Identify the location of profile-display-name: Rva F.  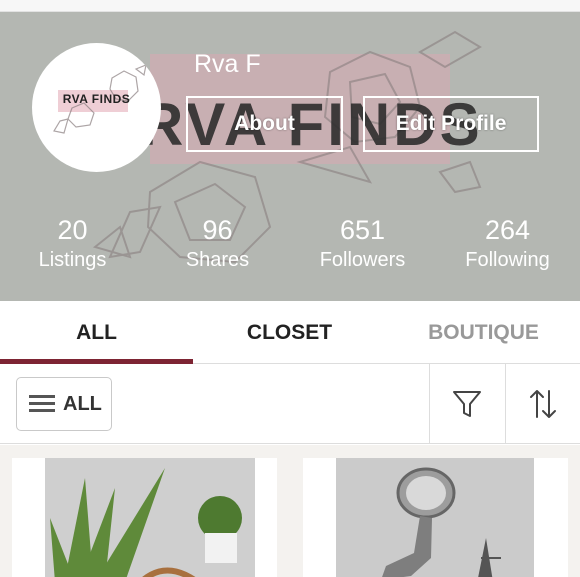
(227, 64).